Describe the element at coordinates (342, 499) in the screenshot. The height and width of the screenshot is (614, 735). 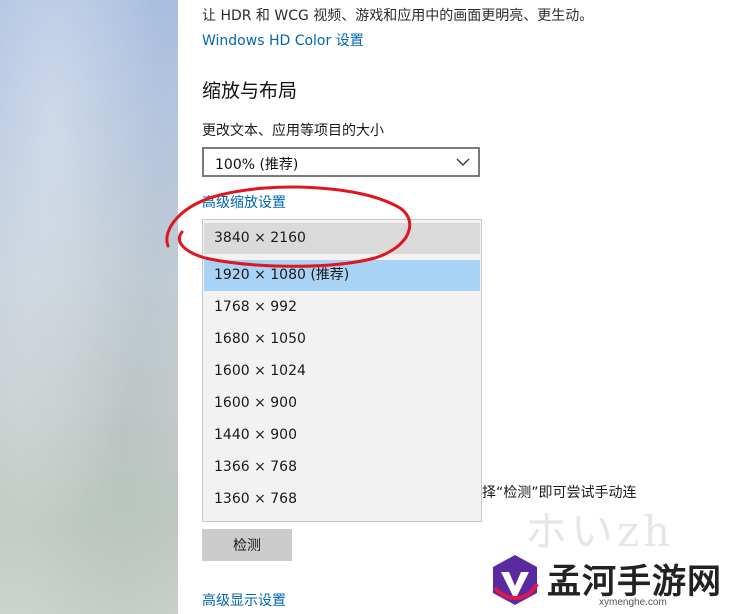
I see `resolution-option: 1360 × 768` at that location.